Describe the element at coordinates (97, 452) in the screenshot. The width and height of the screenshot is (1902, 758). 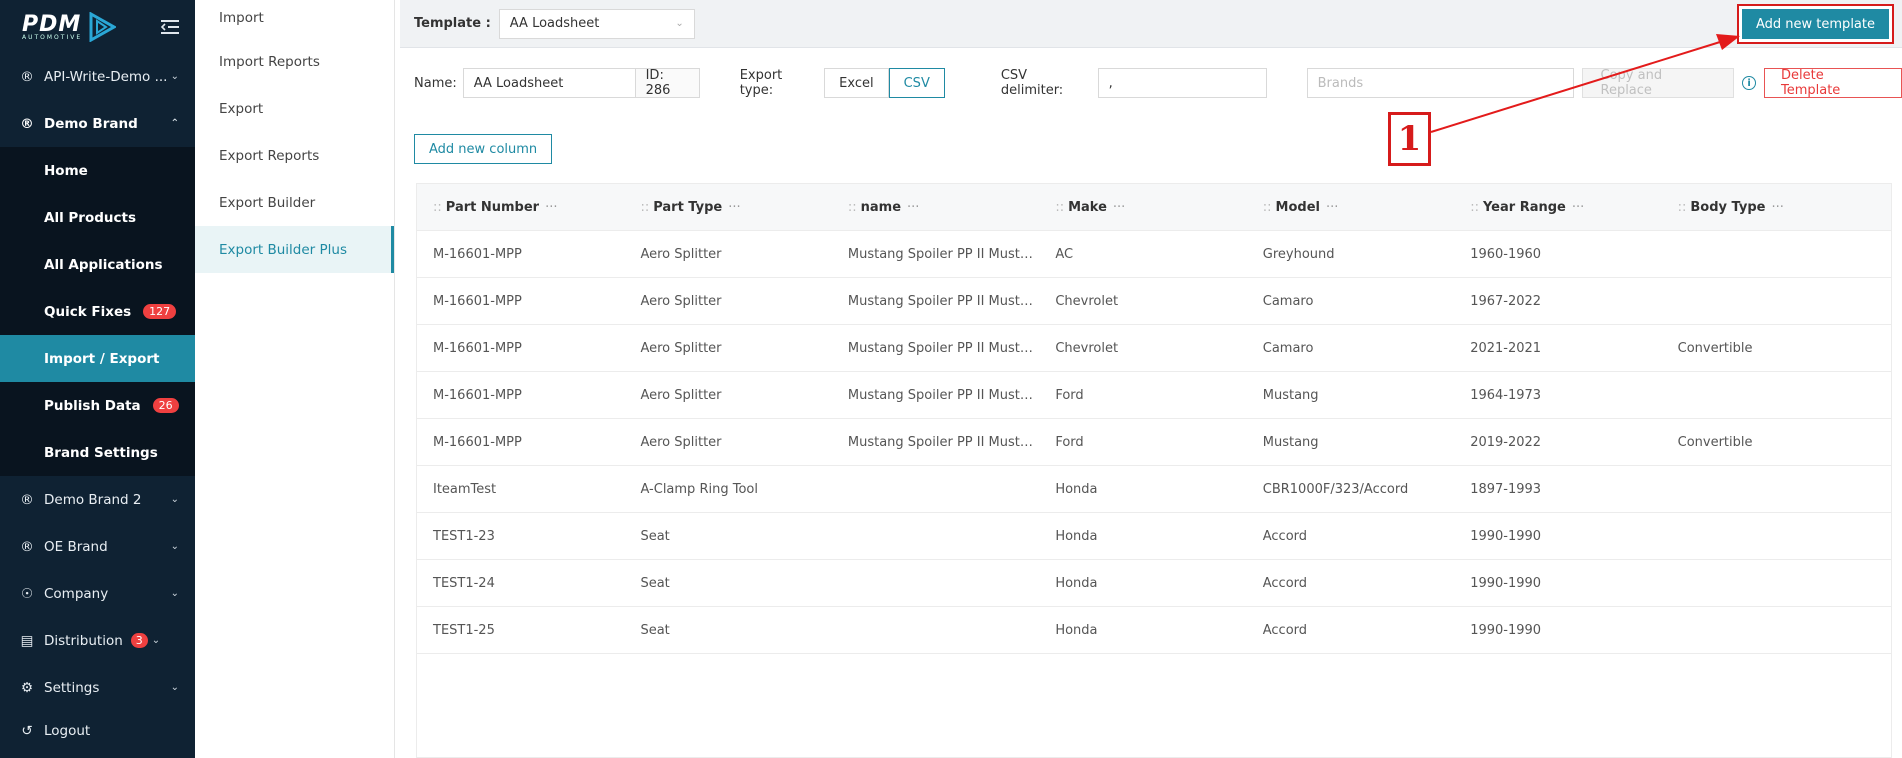
I see `sidebar-item-brand-settings: Brand Settings` at that location.